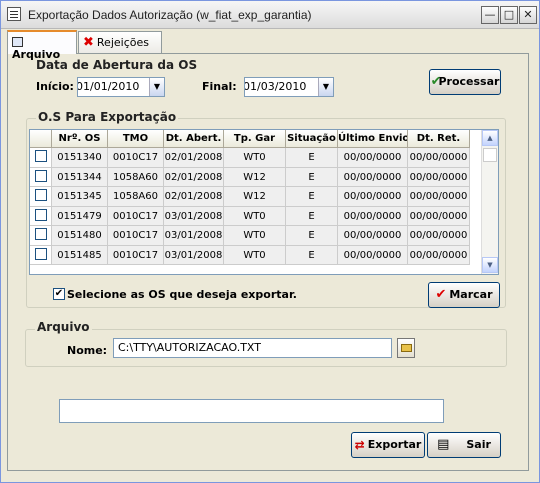 The height and width of the screenshot is (483, 540). I want to click on period-group-label: Data de Abertura da OS, so click(117, 65).